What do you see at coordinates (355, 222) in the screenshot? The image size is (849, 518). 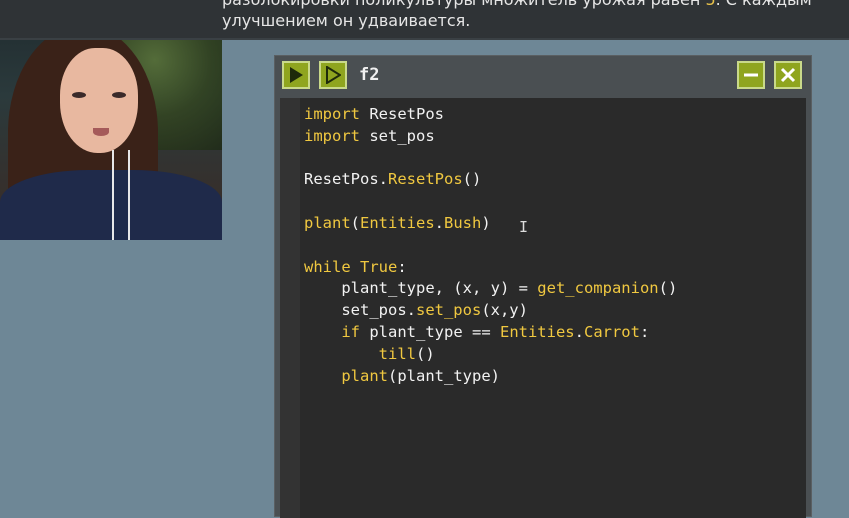 I see `code-text: (` at bounding box center [355, 222].